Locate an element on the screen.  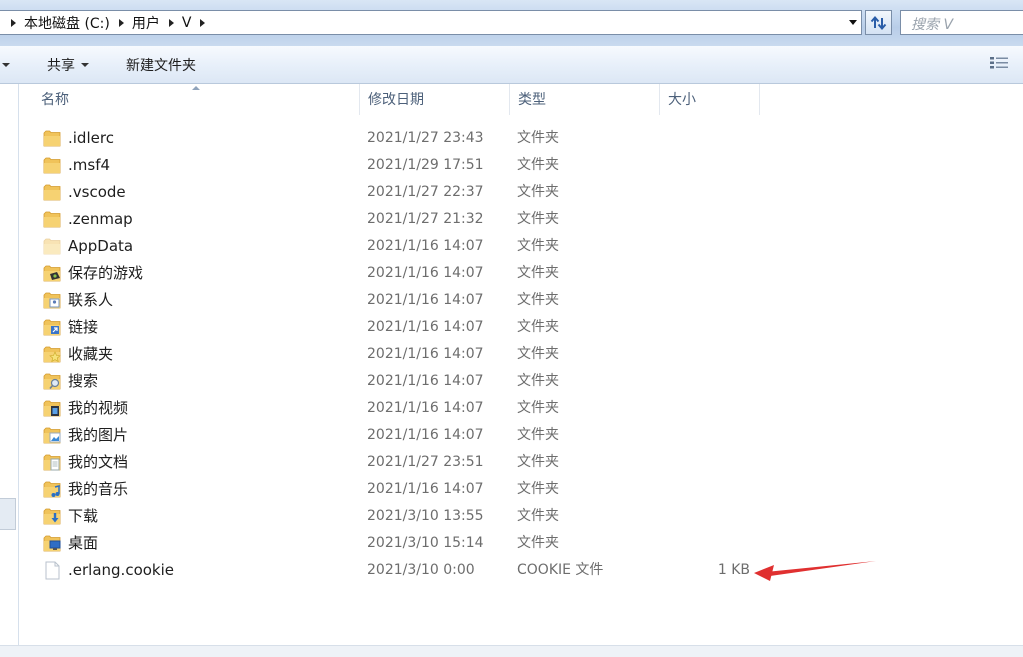
change-view-icon is located at coordinates (999, 64).